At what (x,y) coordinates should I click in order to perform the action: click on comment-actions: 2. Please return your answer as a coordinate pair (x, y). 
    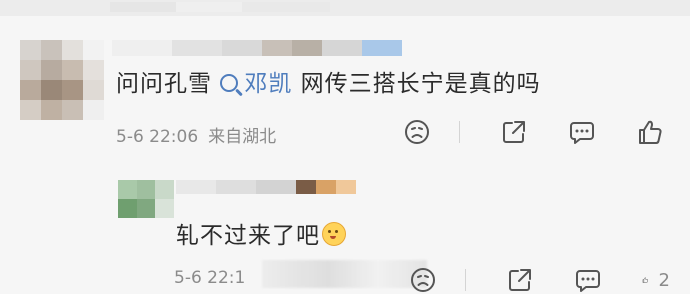
    Looking at the image, I should click on (519, 280).